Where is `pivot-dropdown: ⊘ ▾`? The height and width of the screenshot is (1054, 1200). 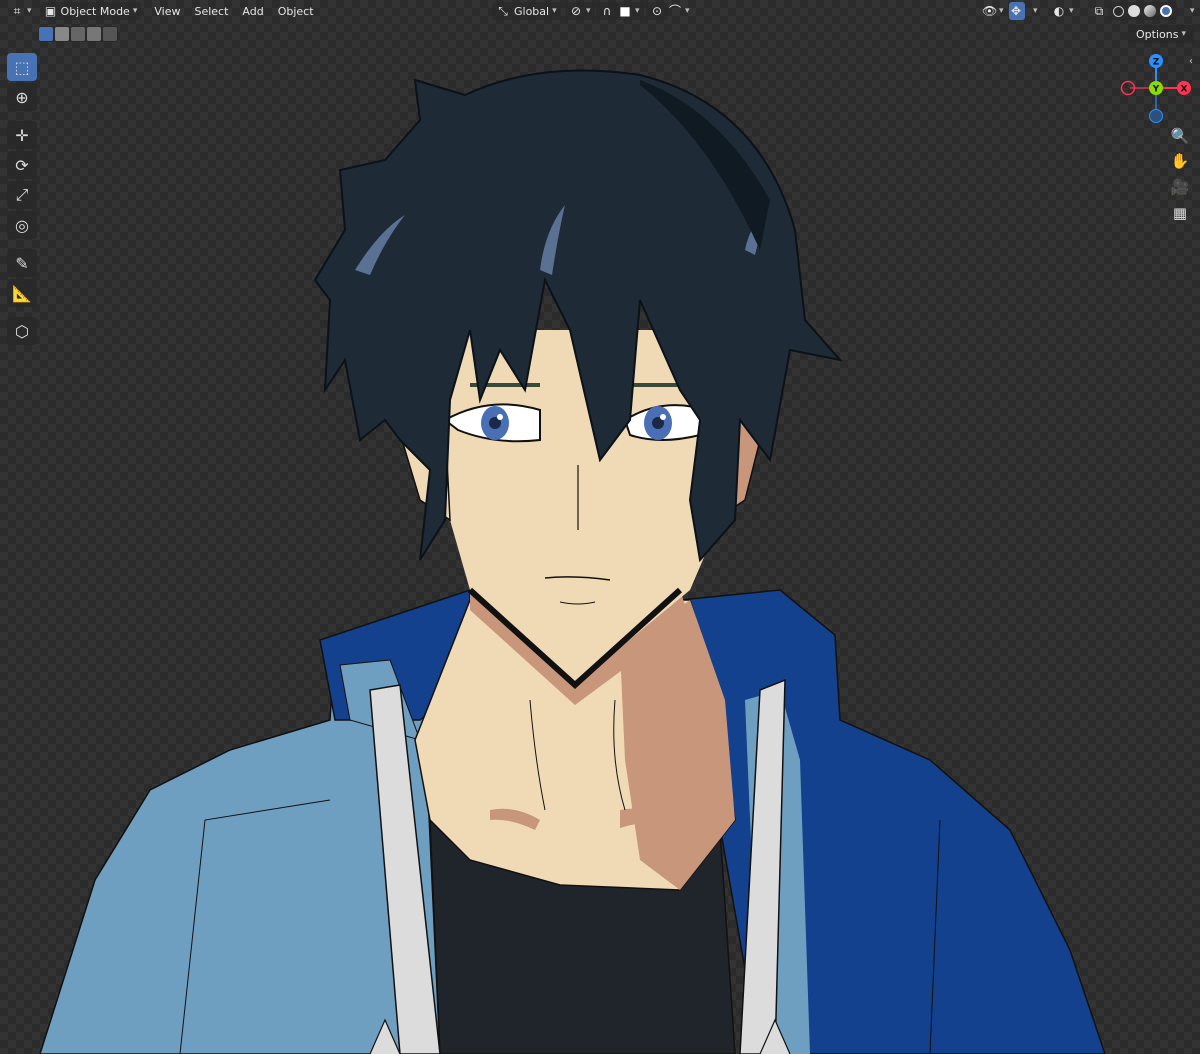
pivot-dropdown: ⊘ ▾ is located at coordinates (580, 11).